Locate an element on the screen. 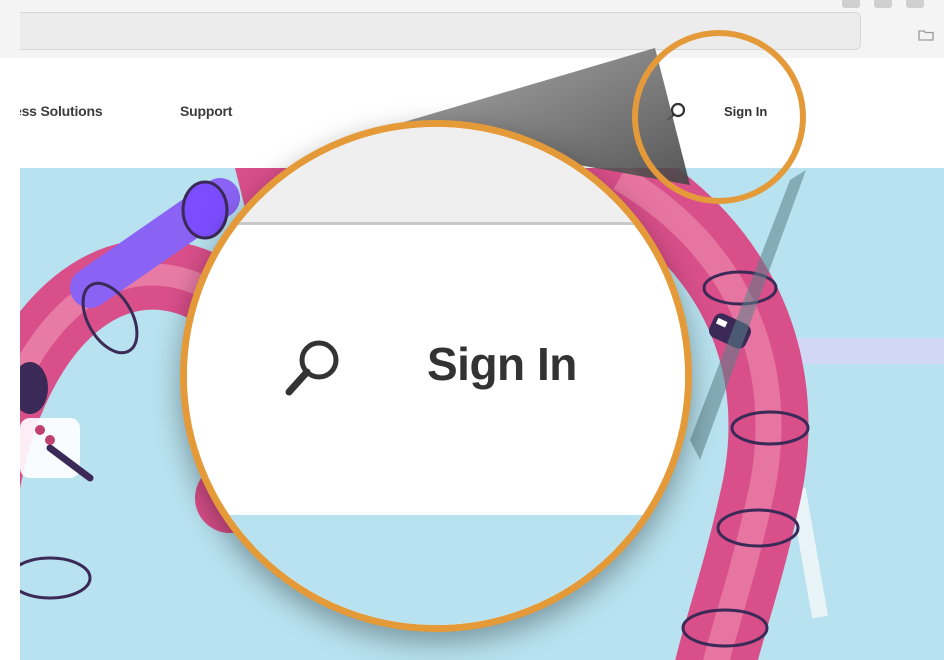 The image size is (944, 660). sign-in-magnified: Sign In is located at coordinates (502, 364).